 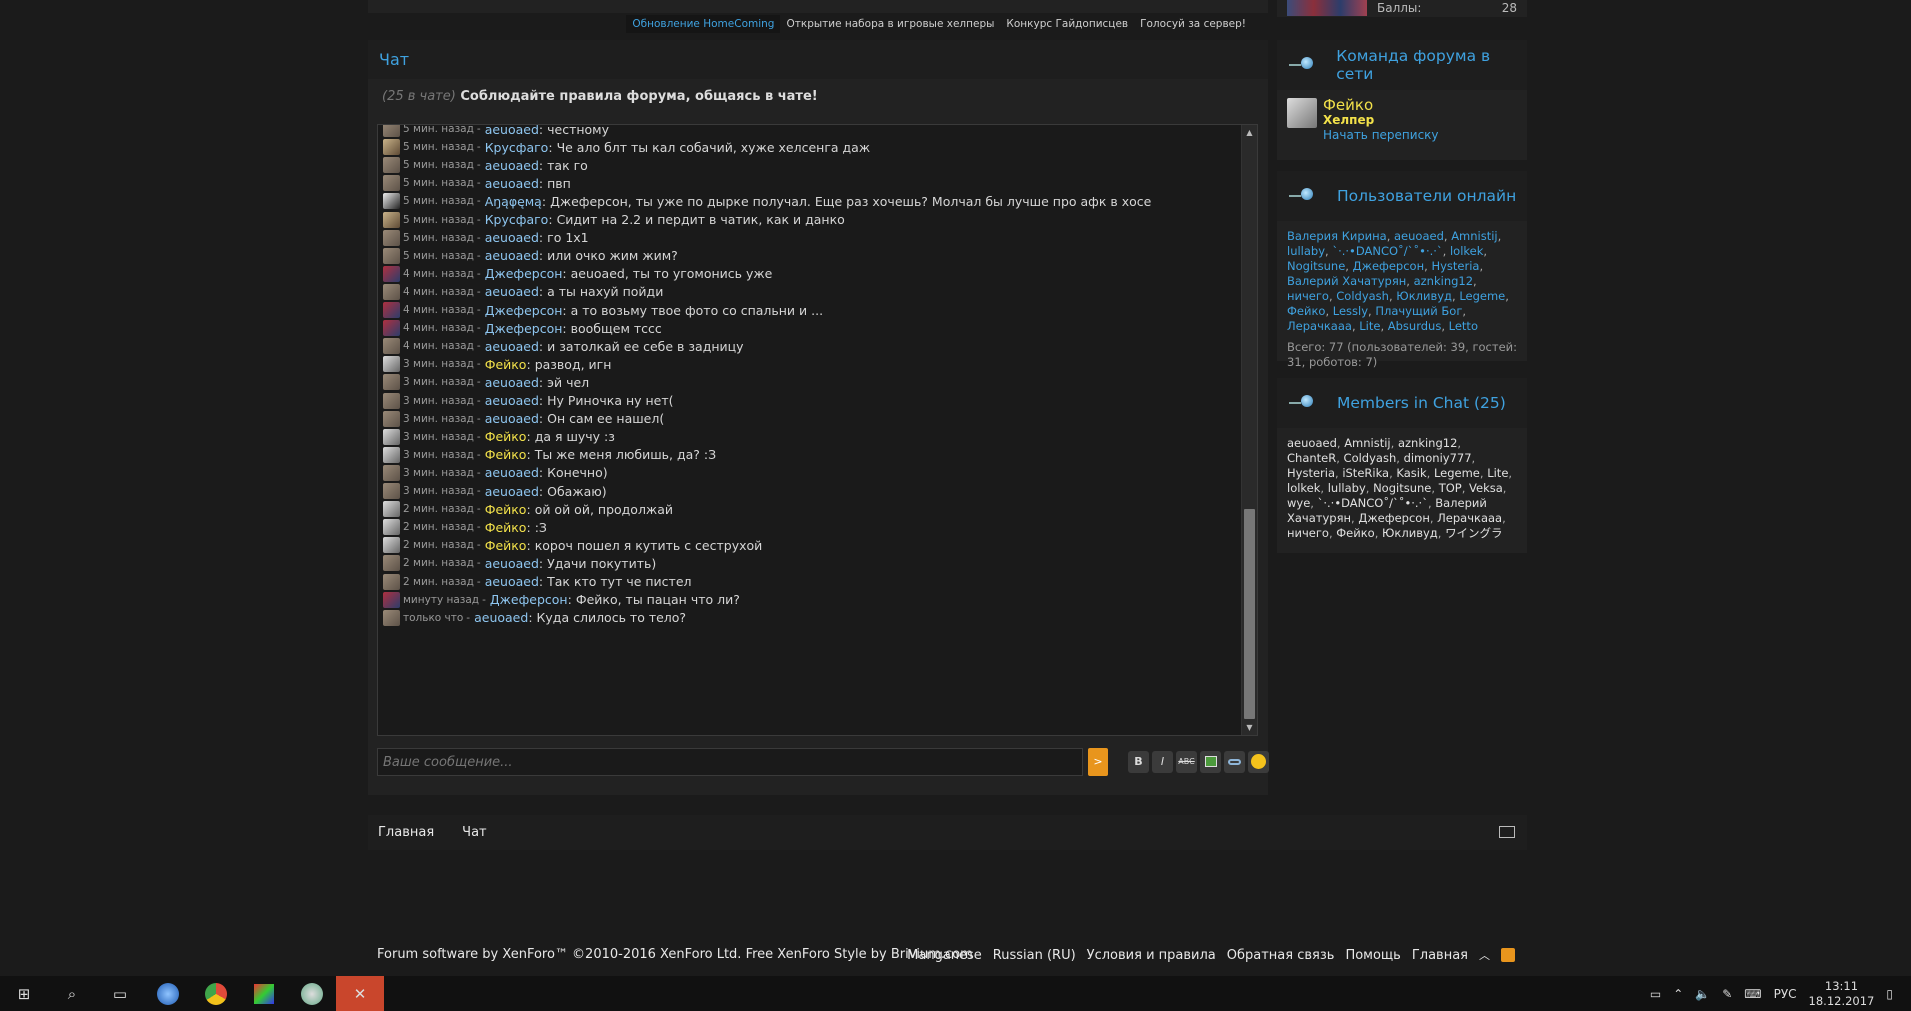 I want to click on user-link: aeuoaed, so click(x=1419, y=236).